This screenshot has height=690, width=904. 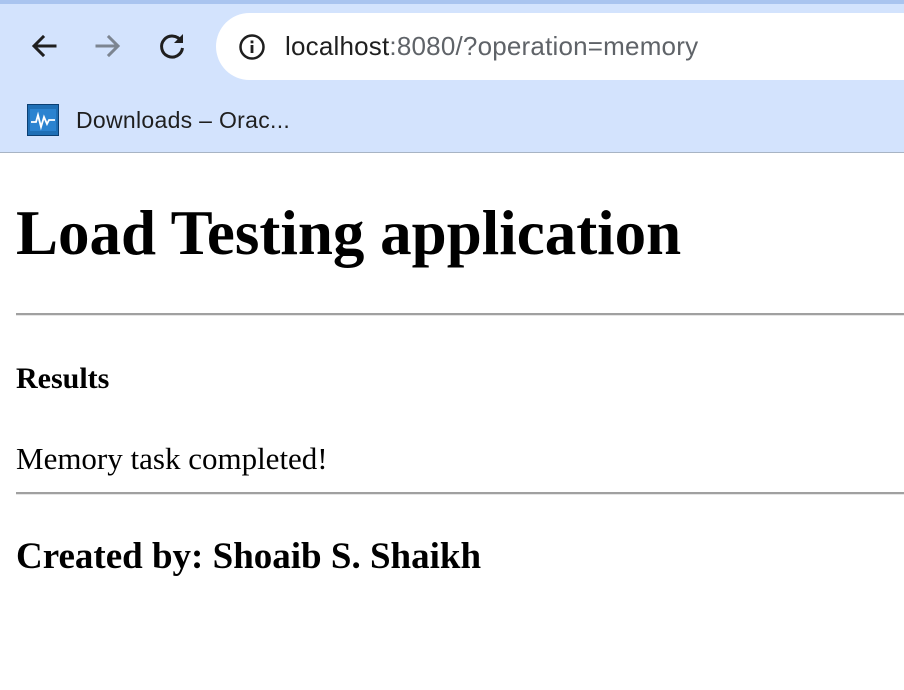 I want to click on back-button, so click(x=44, y=46).